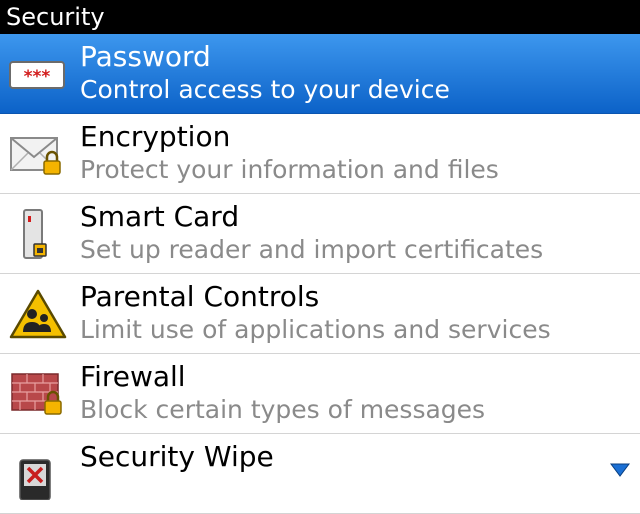  Describe the element at coordinates (289, 169) in the screenshot. I see `item-subtitle: Protect your information and files` at that location.